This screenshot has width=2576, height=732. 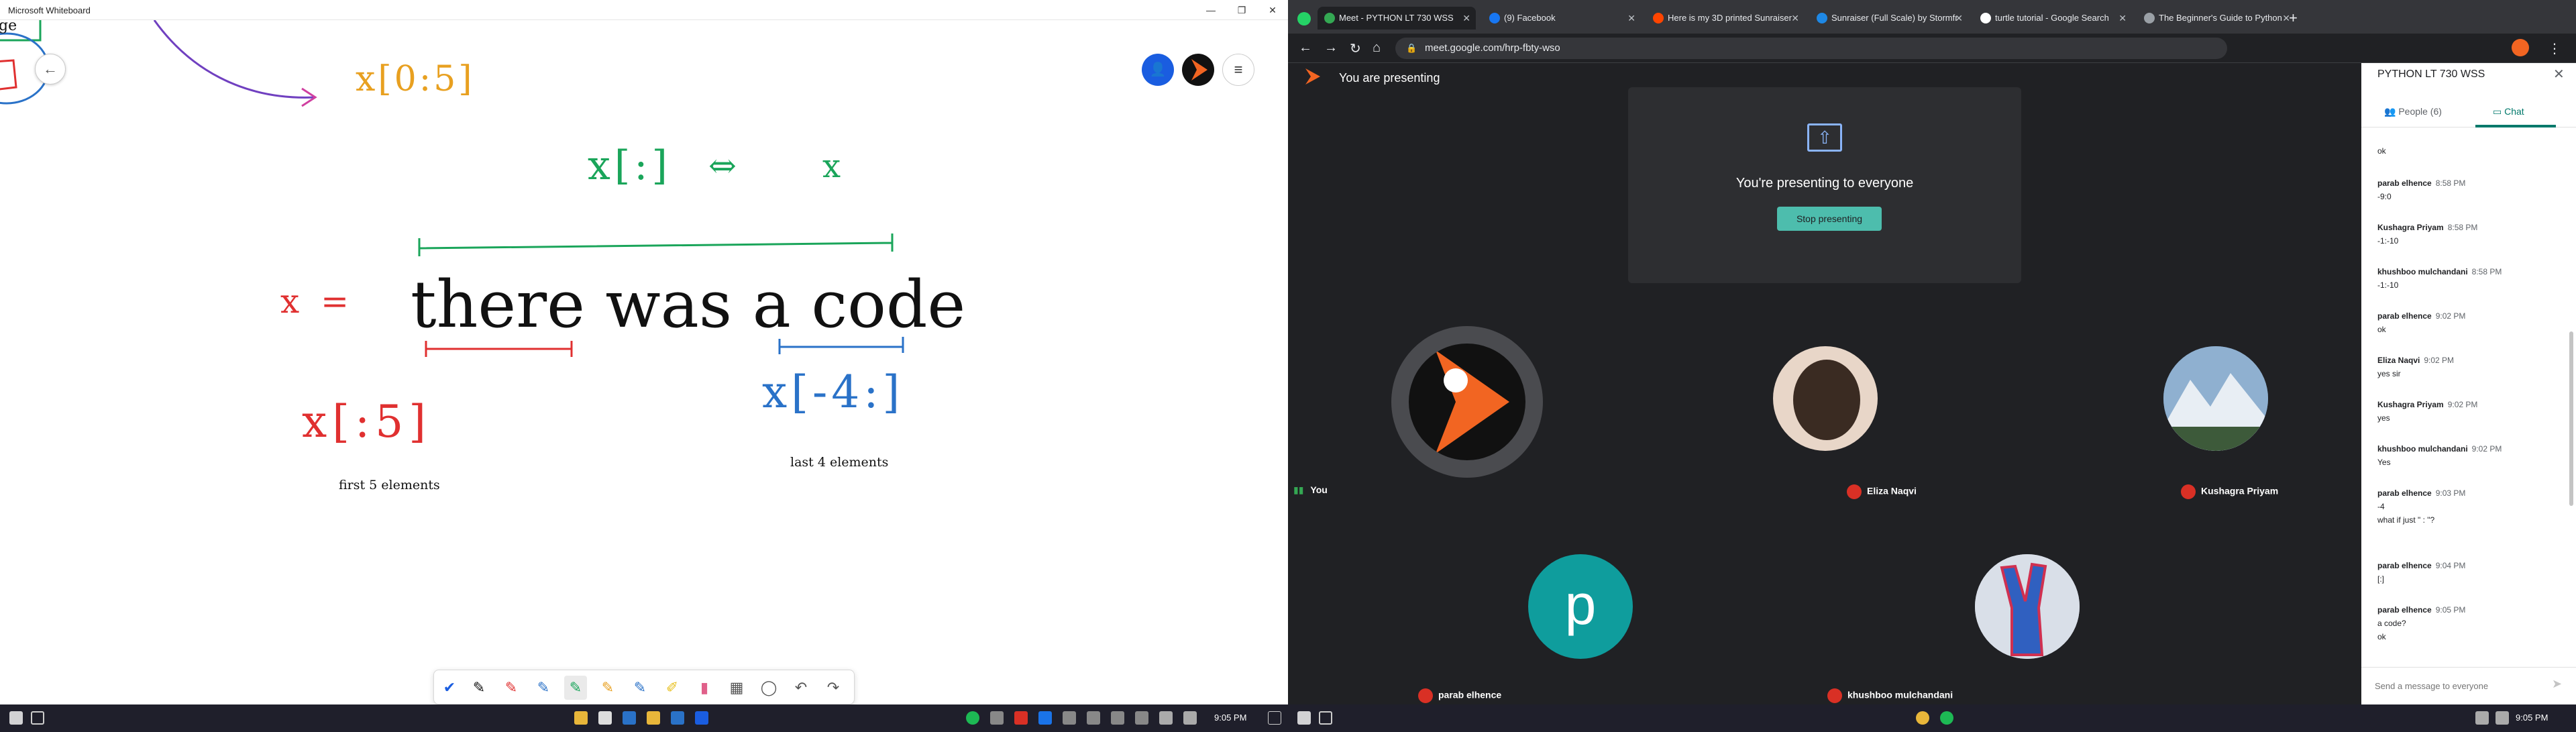 What do you see at coordinates (2406, 520) in the screenshot?
I see `message-text: what if just " : "?` at bounding box center [2406, 520].